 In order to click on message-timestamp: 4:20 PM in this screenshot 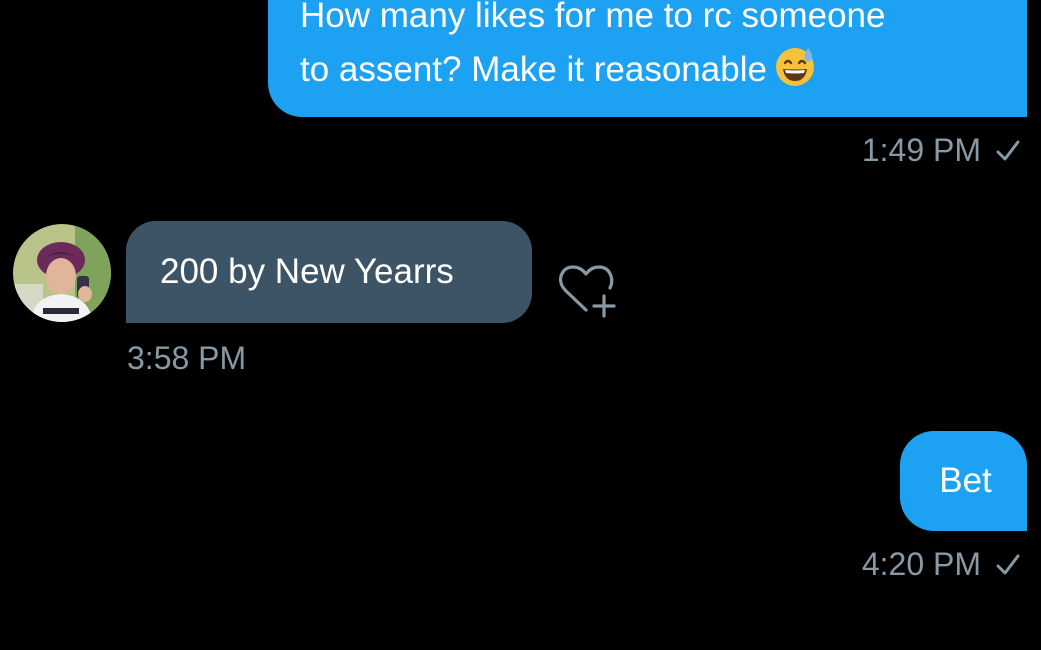, I will do `click(921, 564)`.